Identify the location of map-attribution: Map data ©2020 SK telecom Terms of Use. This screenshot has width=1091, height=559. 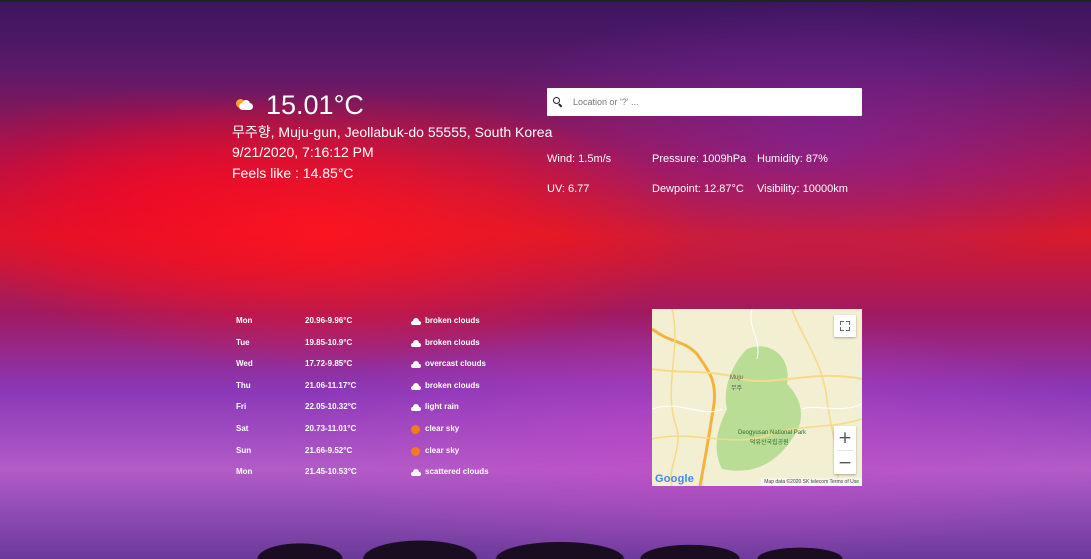
(811, 482).